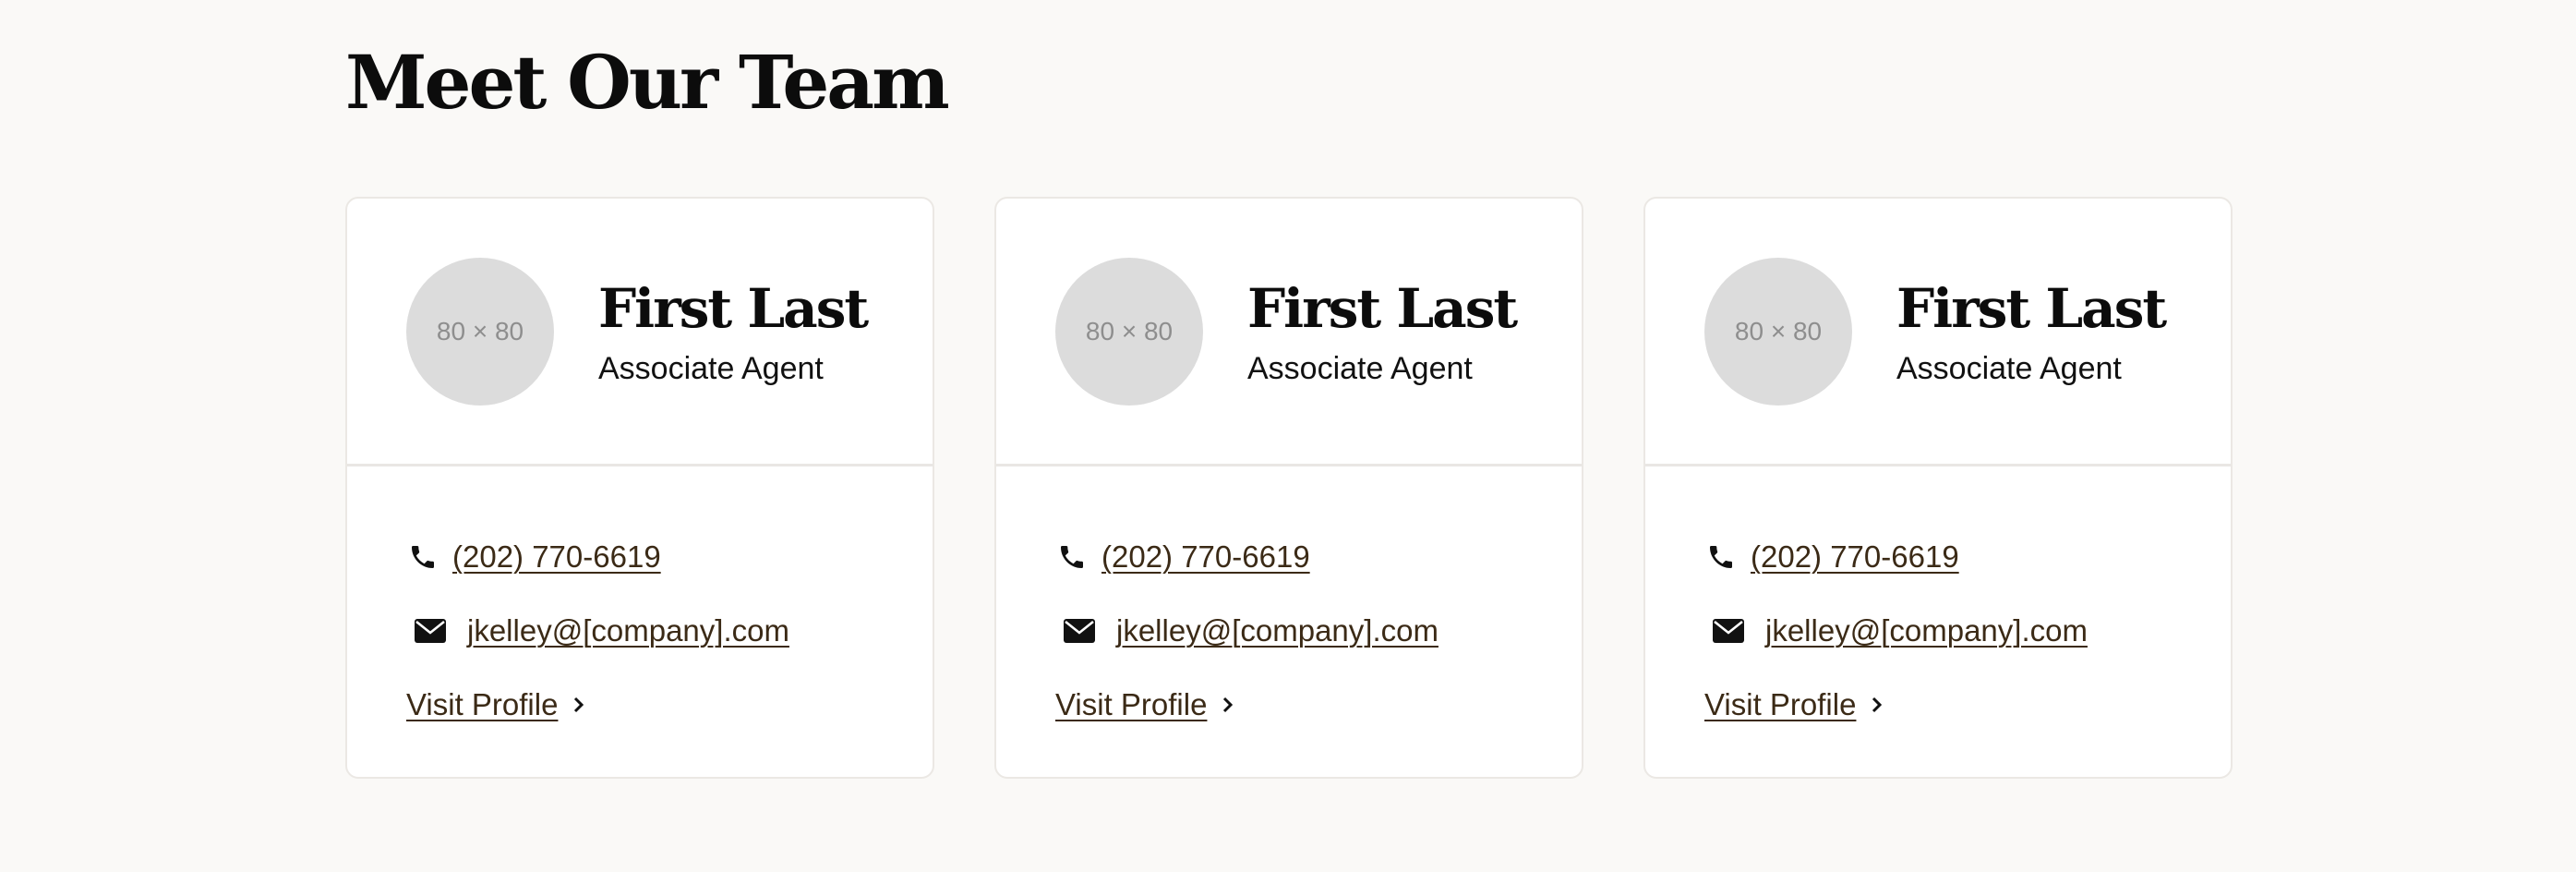 The height and width of the screenshot is (872, 2576). I want to click on section-title: Meet Our Team, so click(647, 82).